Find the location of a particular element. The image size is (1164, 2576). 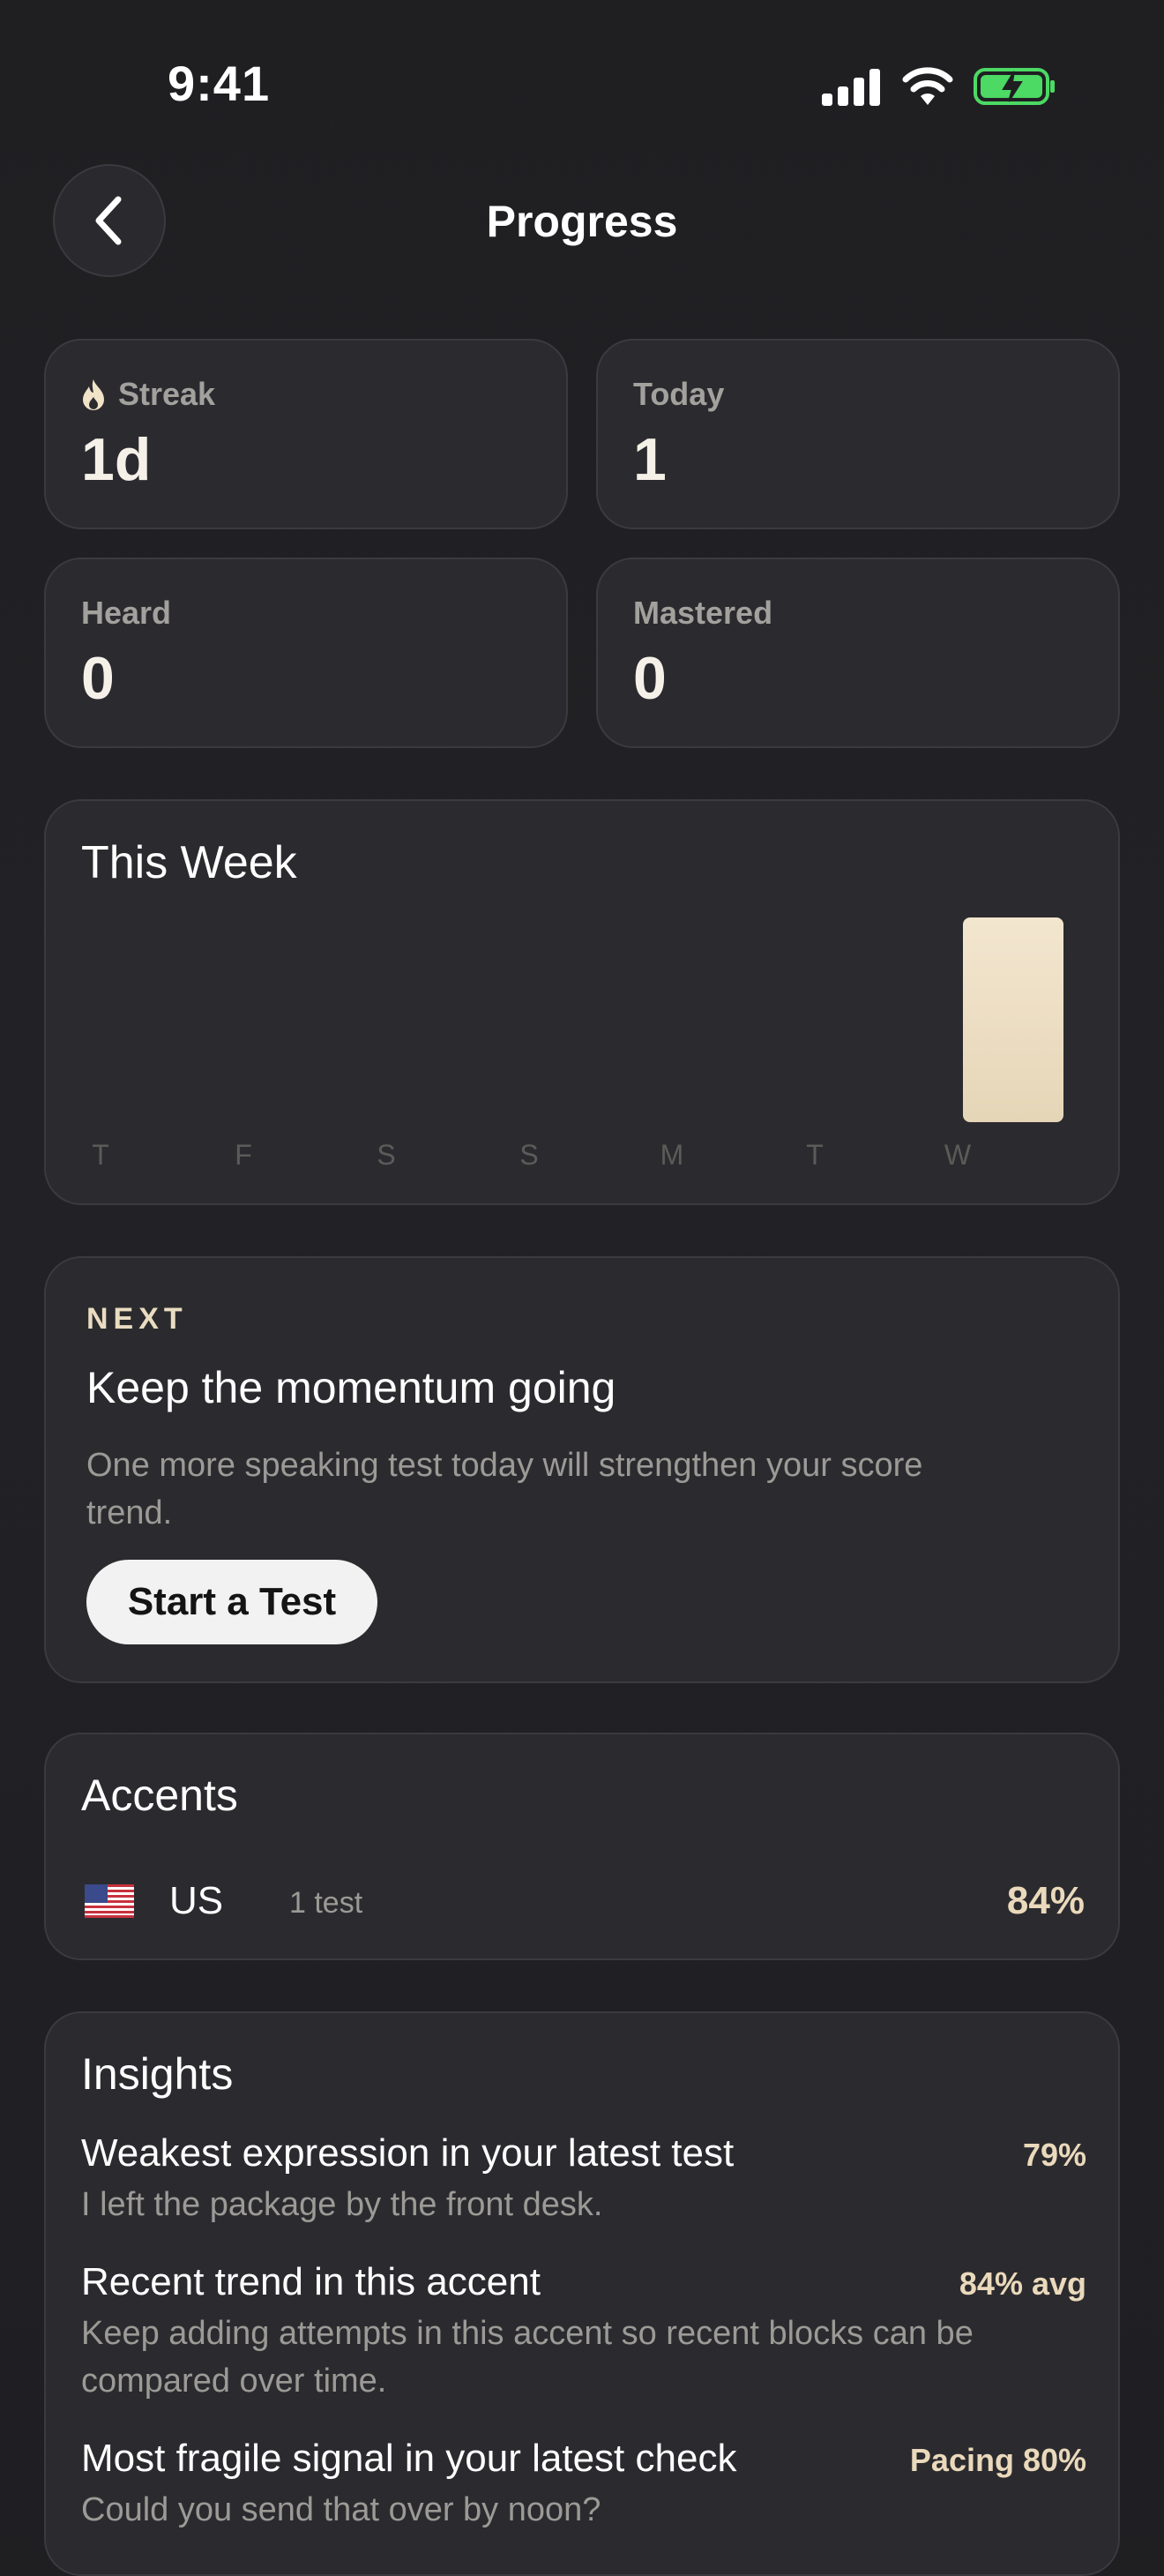

insight-metric: 84% avg is located at coordinates (1022, 2284).